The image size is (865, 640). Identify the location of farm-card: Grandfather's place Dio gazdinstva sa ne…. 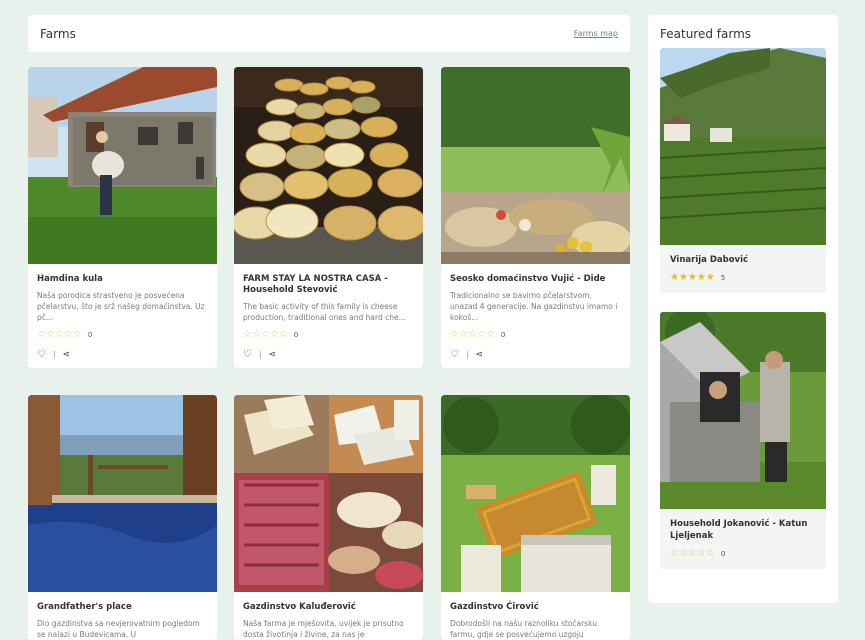
(122, 517).